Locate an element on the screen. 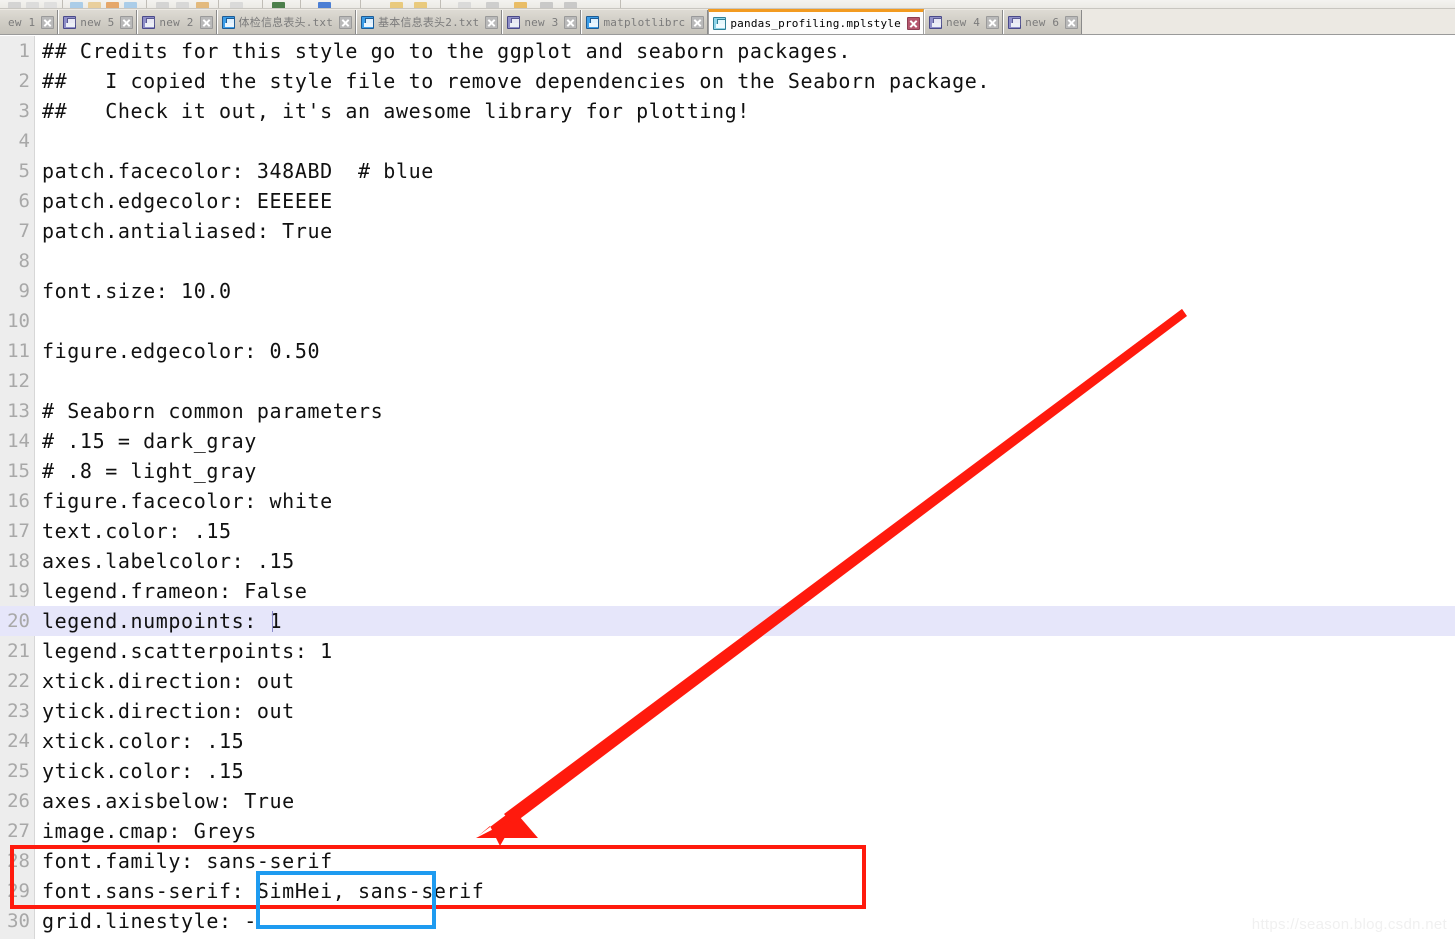  tab-label: matplotlibrc is located at coordinates (644, 22).